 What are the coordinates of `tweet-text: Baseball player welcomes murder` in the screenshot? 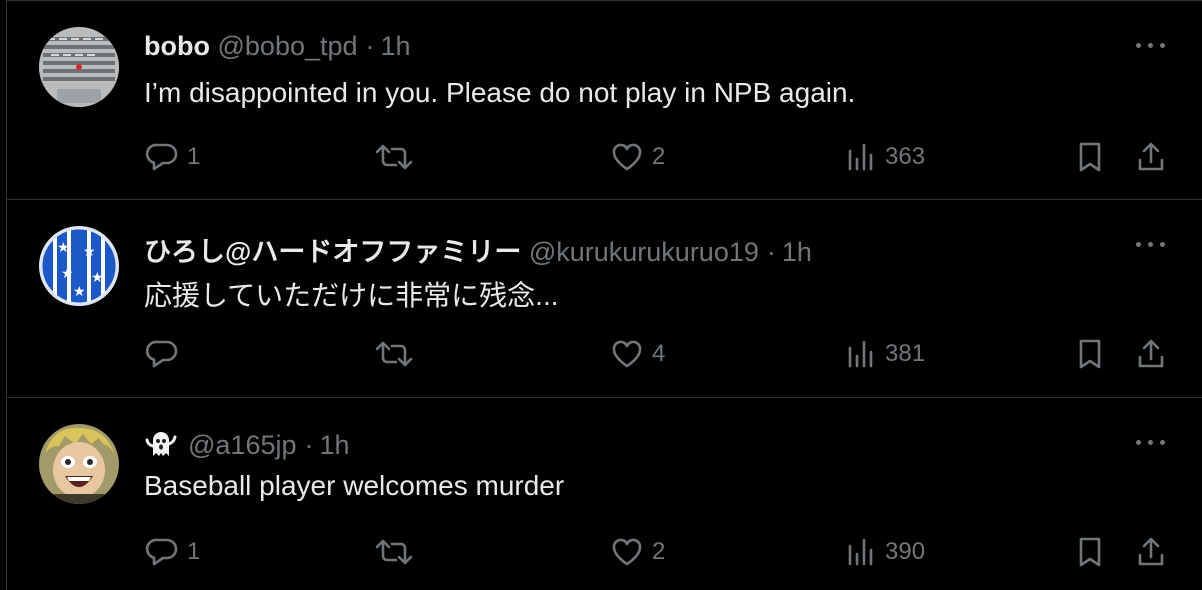 It's located at (354, 485).